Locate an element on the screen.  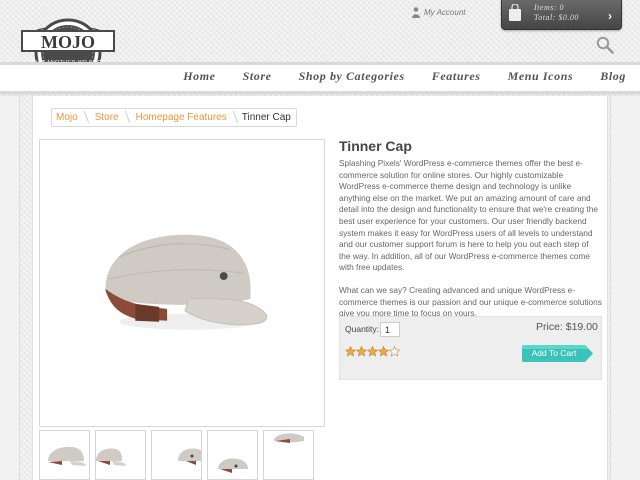
cart-total: Total: $0.00 is located at coordinates (556, 17).